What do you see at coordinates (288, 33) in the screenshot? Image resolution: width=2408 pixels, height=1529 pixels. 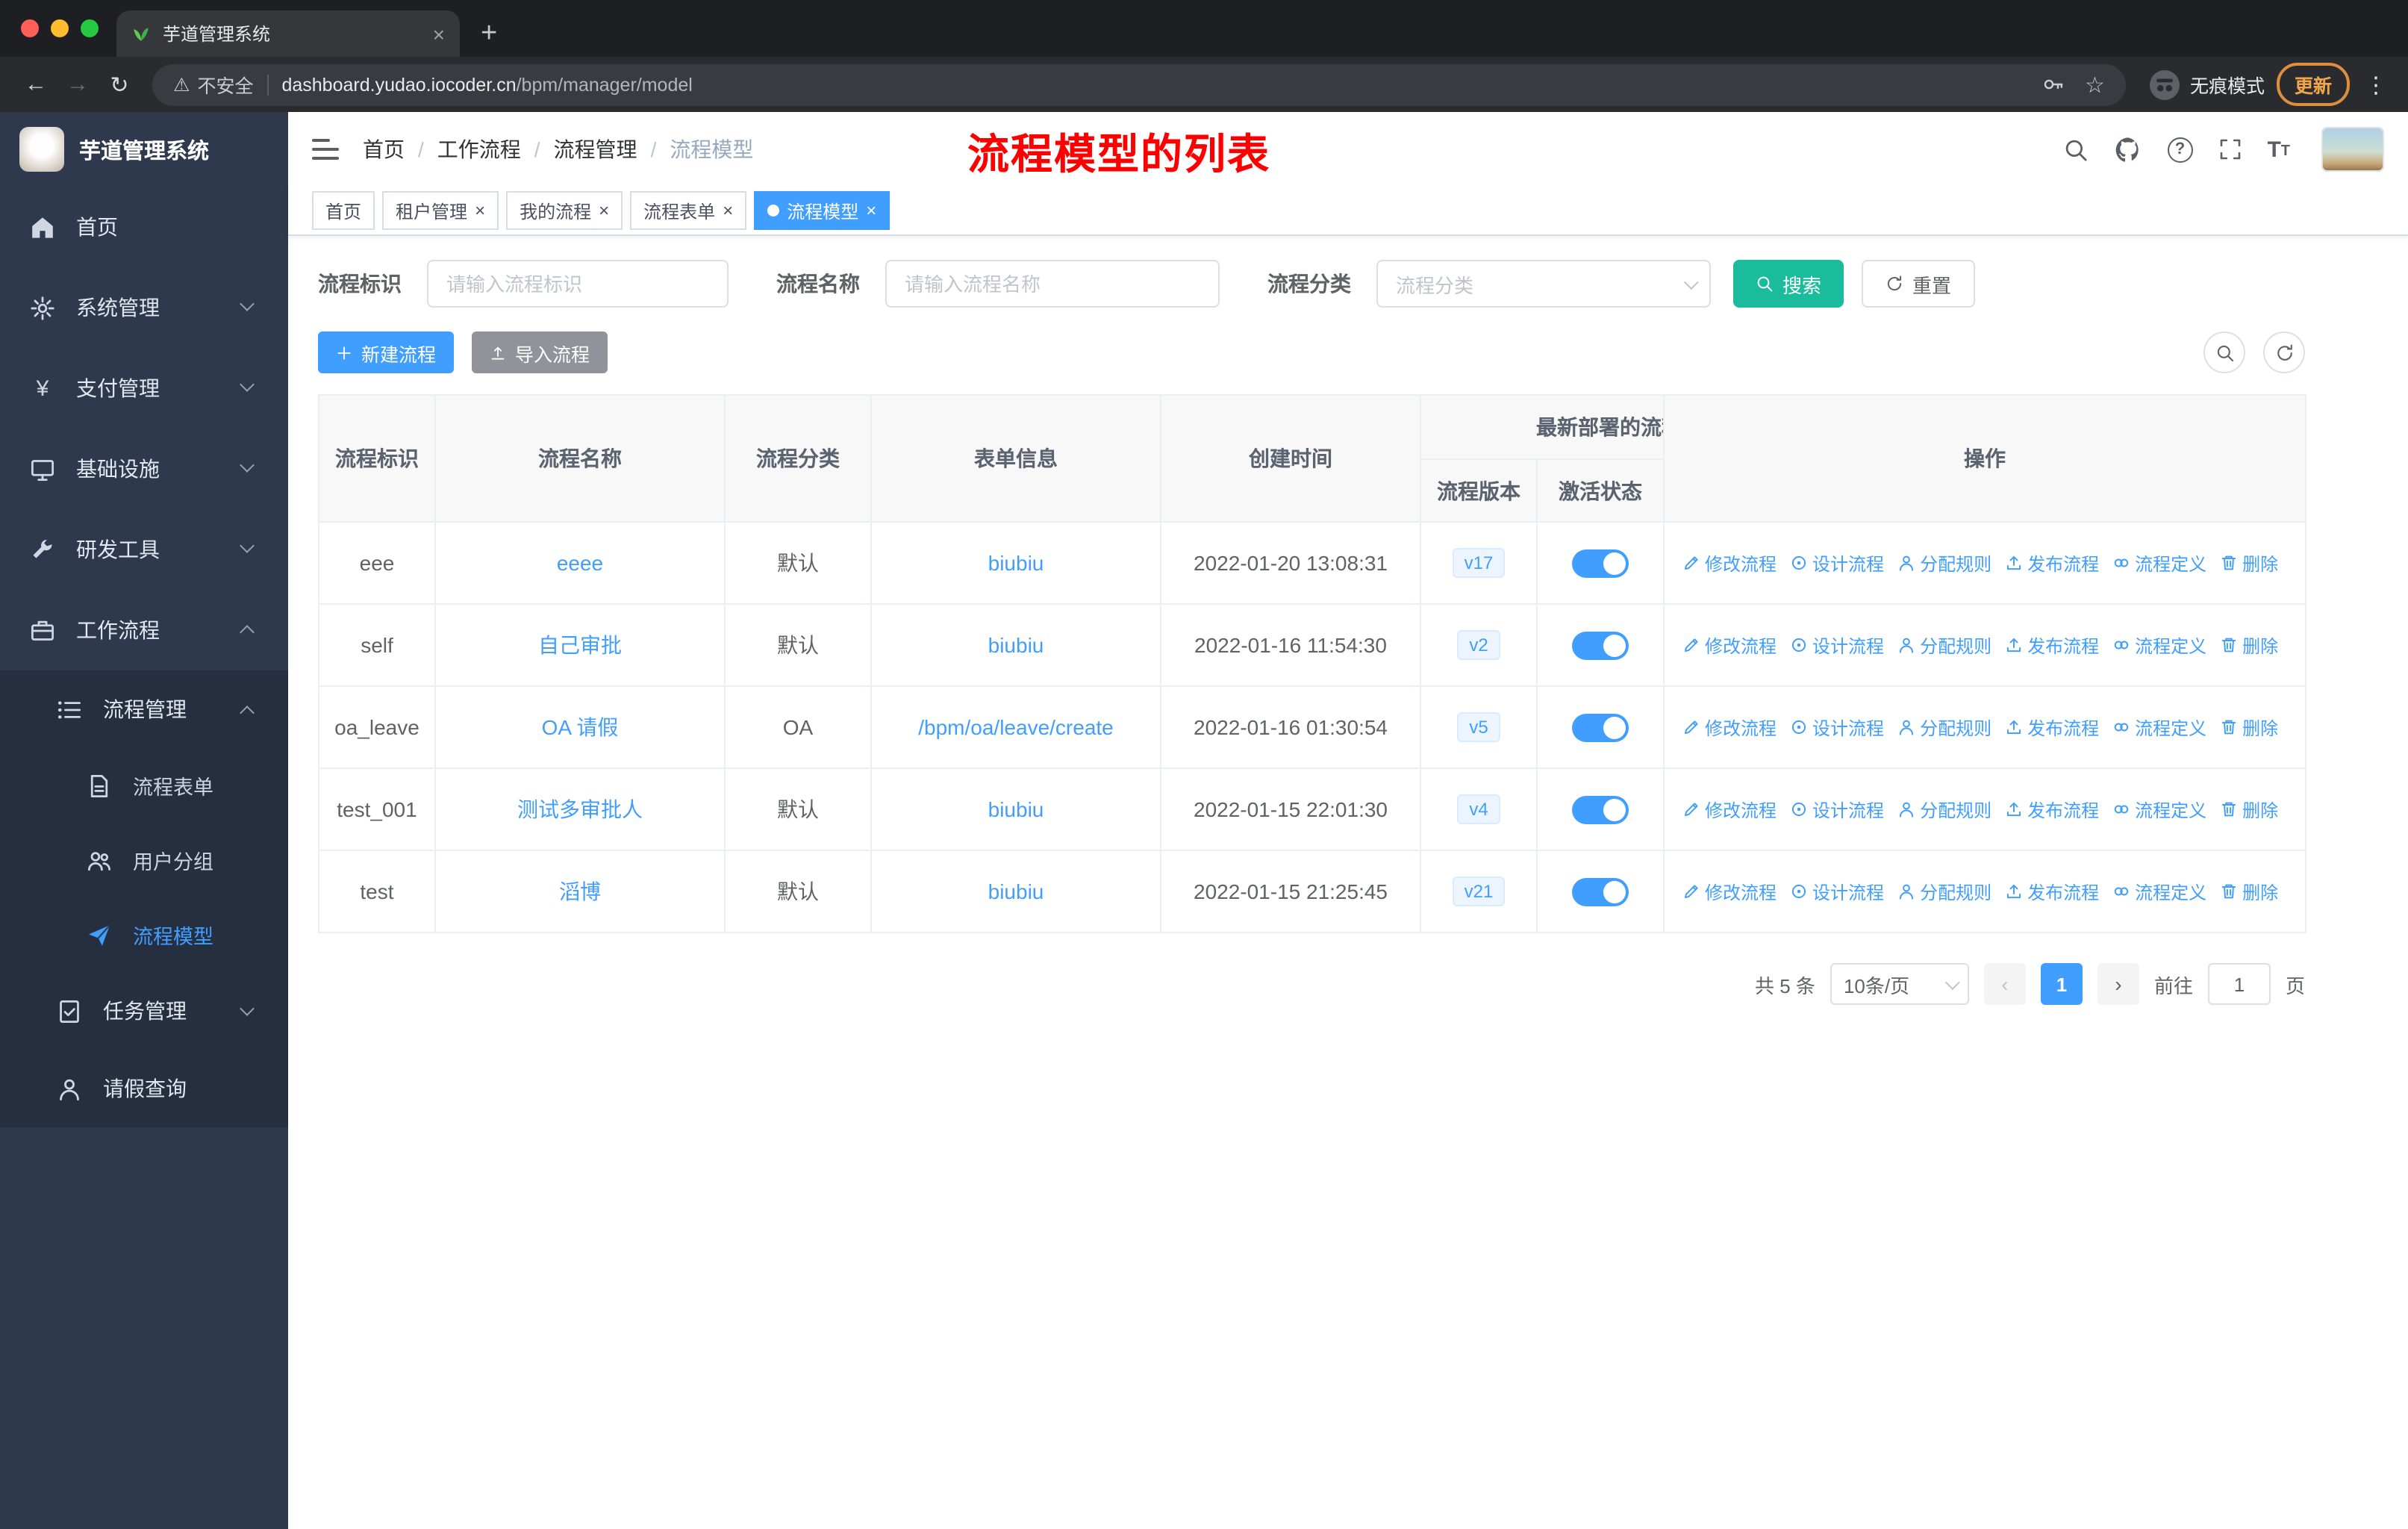 I see `browser-tab: 芋道管理系统 ×` at bounding box center [288, 33].